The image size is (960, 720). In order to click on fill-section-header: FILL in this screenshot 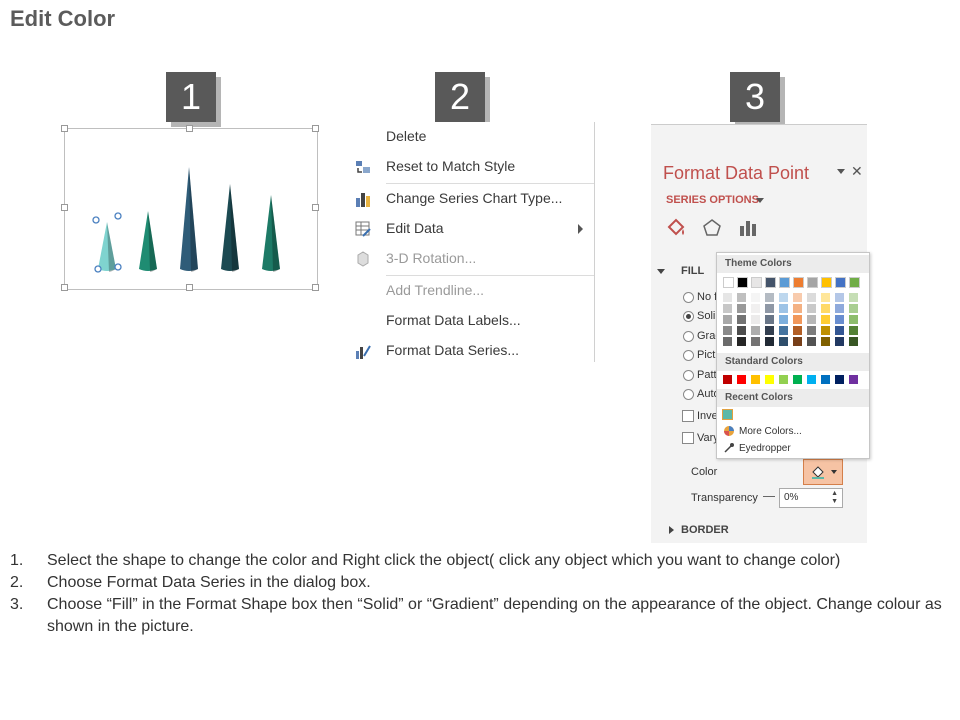, I will do `click(692, 271)`.